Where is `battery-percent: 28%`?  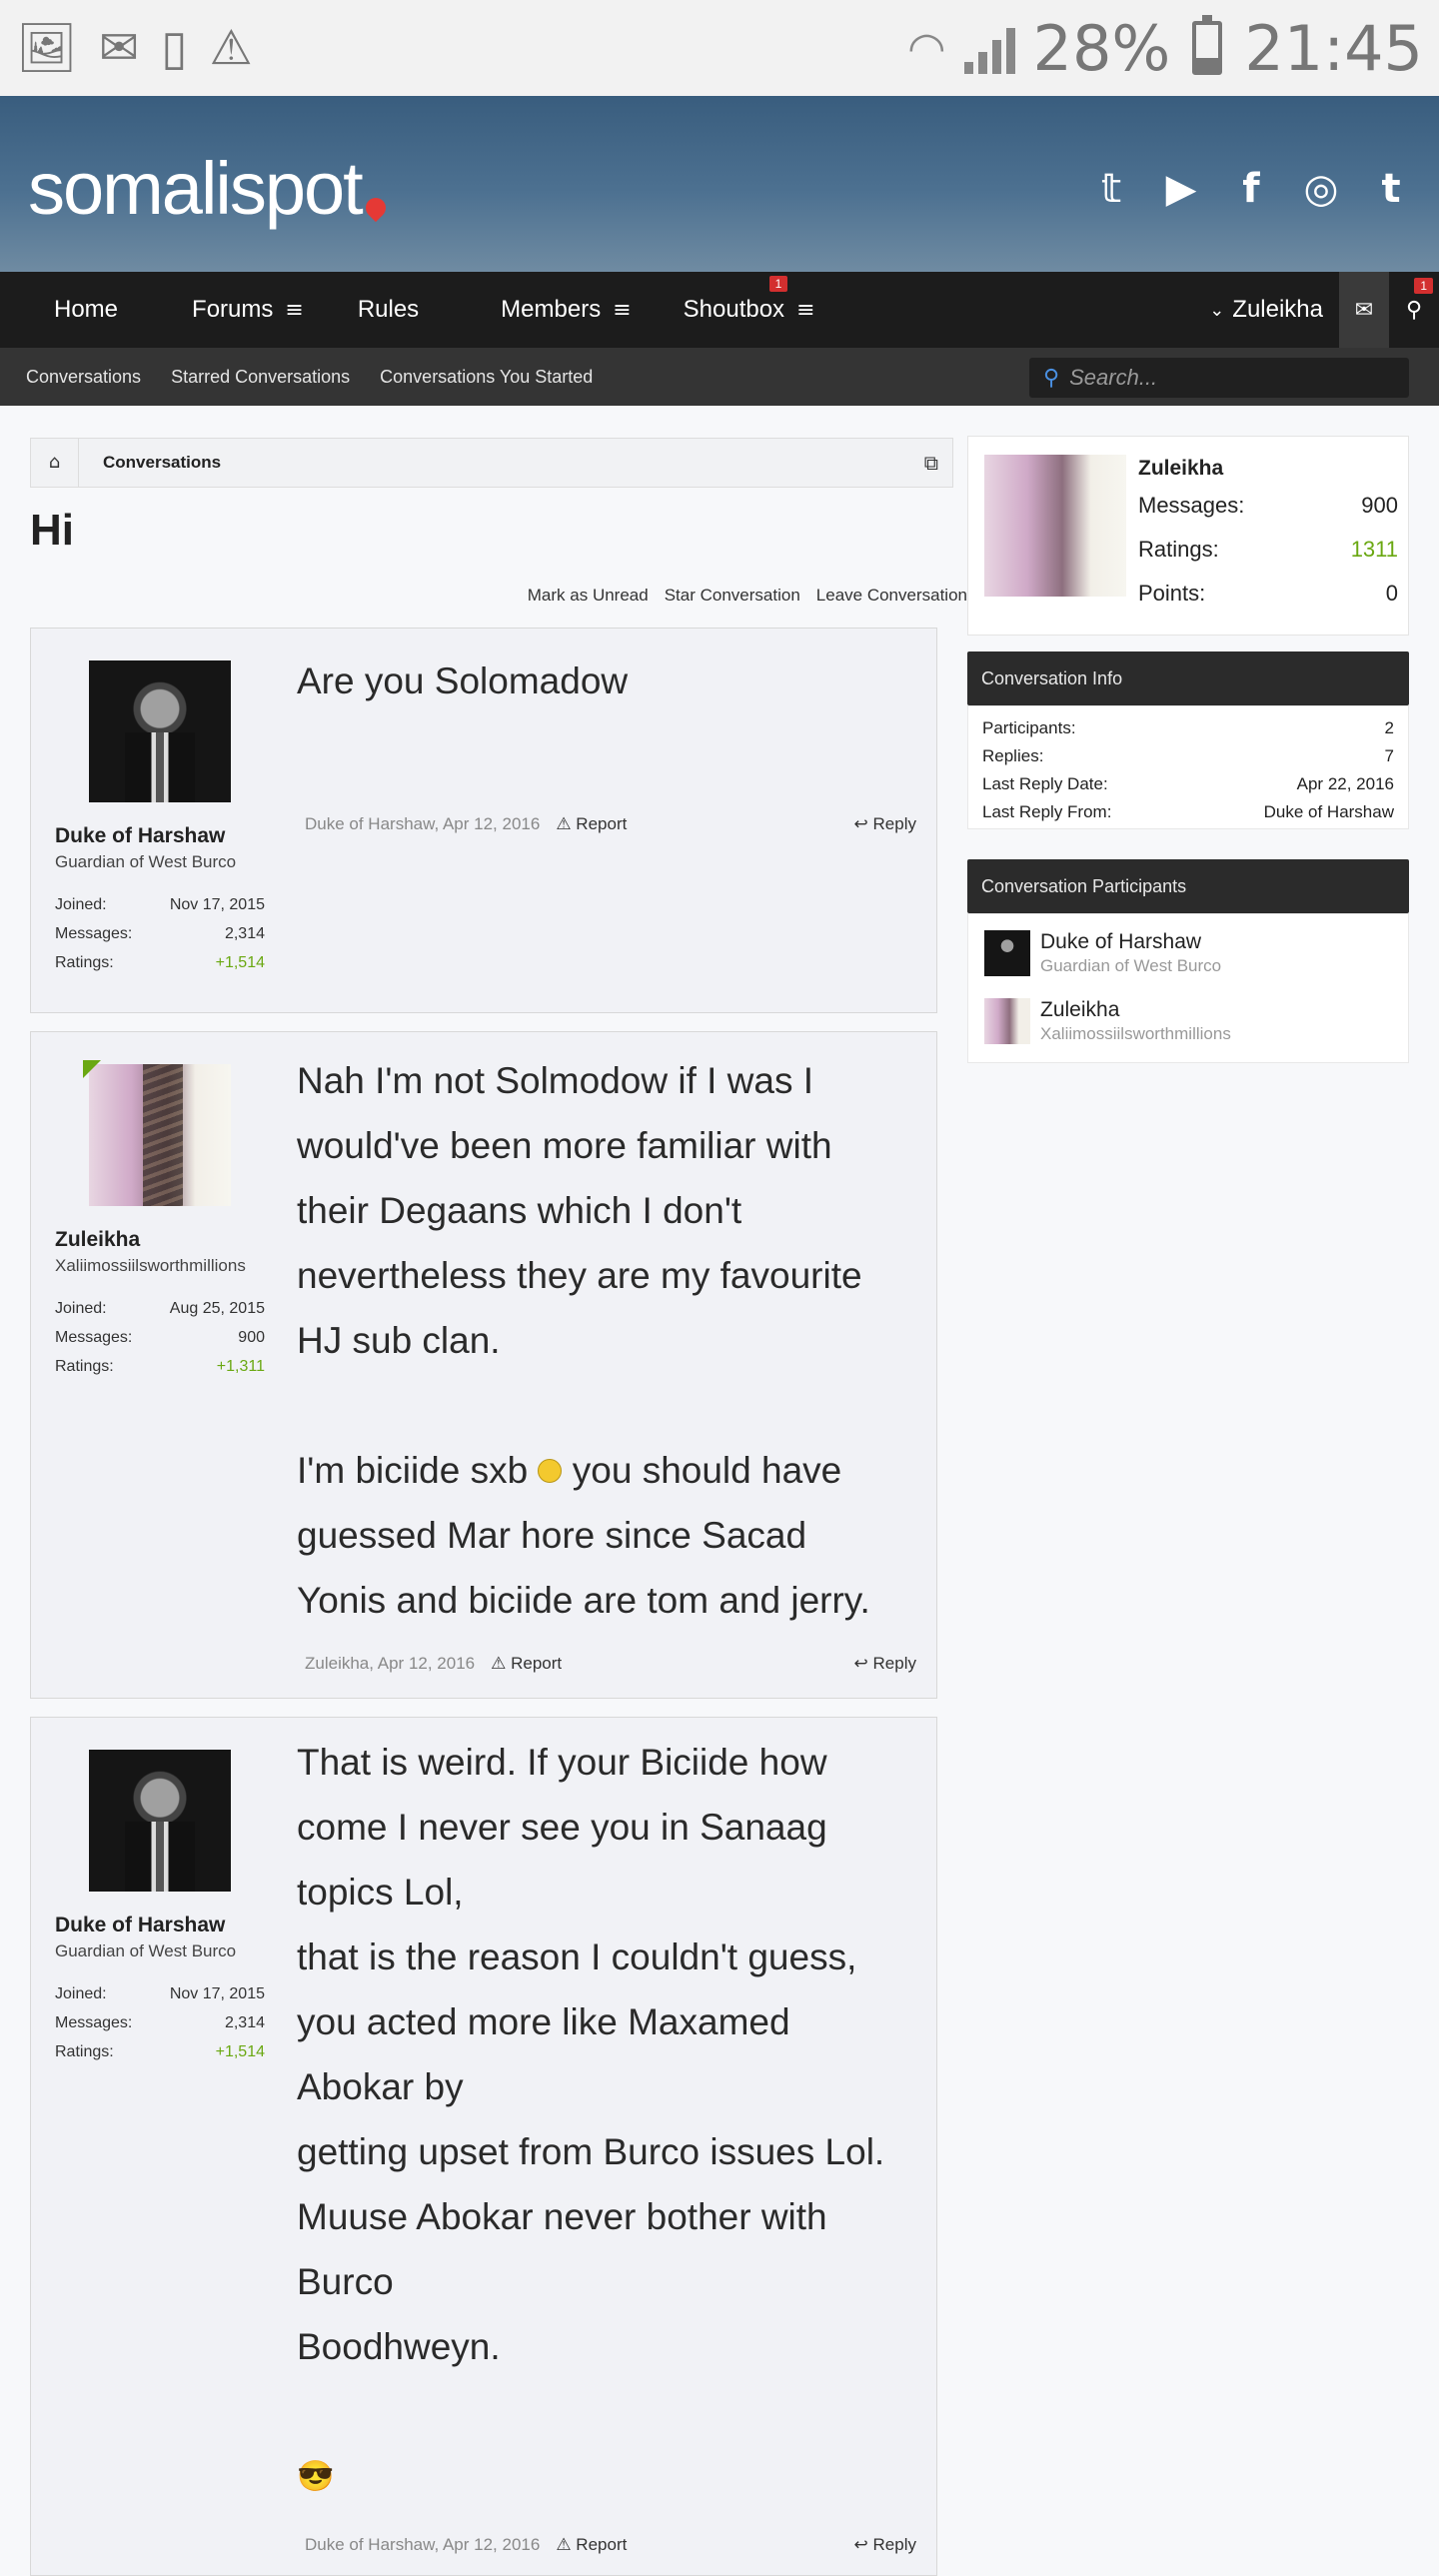
battery-percent: 28% is located at coordinates (1101, 48).